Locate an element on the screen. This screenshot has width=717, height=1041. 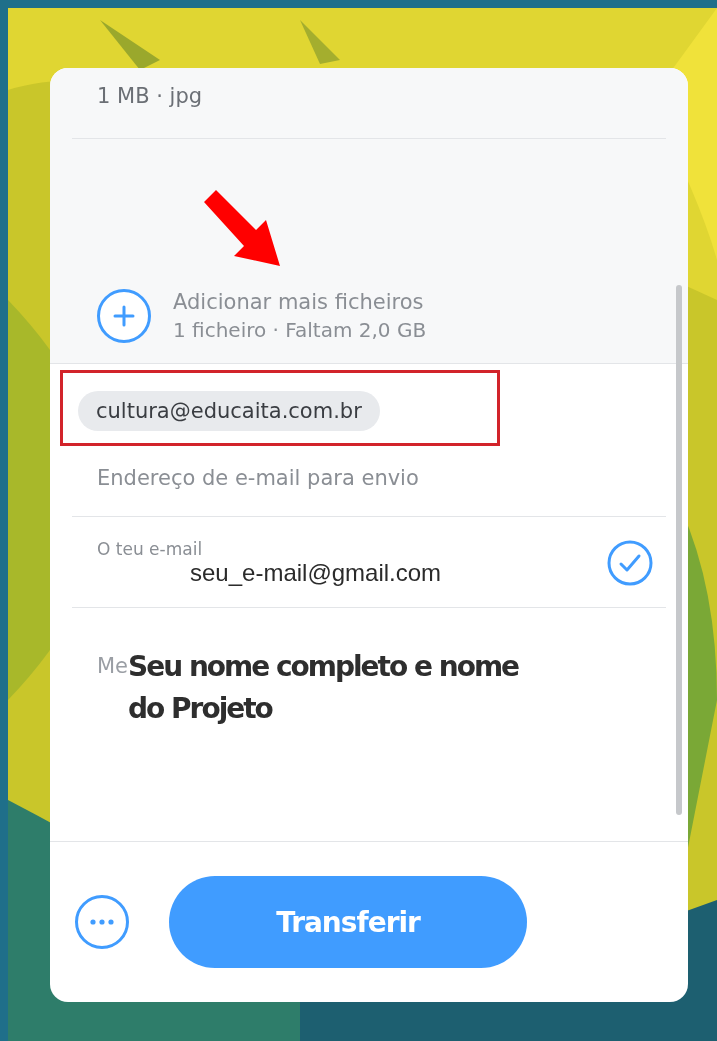
add-files-button is located at coordinates (124, 316).